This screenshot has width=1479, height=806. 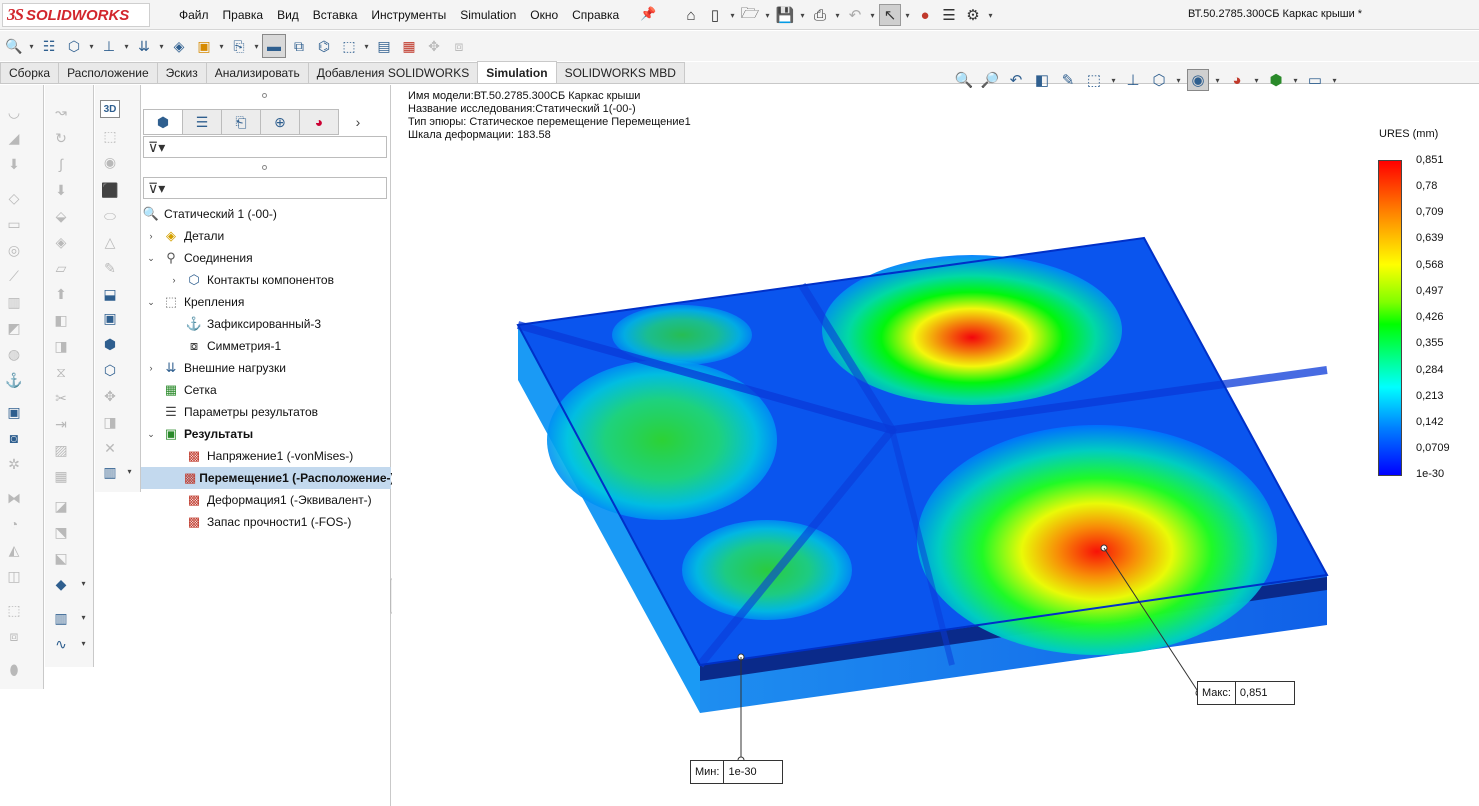 What do you see at coordinates (785, 15) in the screenshot?
I see `save-icon: 💾` at bounding box center [785, 15].